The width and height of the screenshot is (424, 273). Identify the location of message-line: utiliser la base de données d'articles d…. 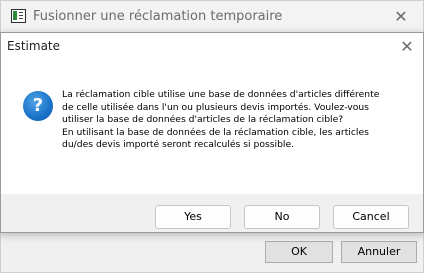
(203, 120).